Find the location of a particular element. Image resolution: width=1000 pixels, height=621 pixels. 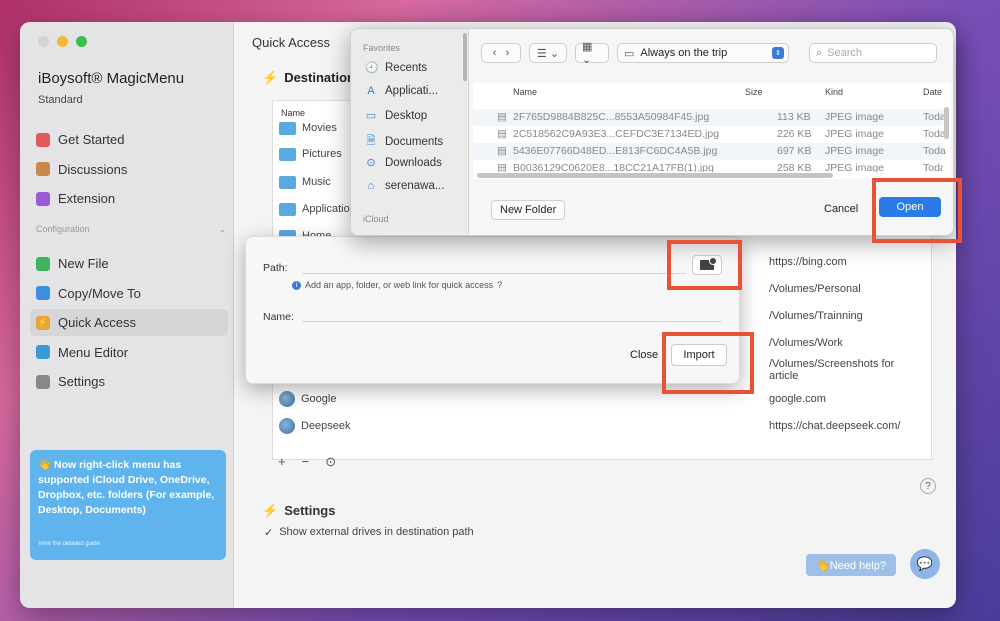

kind-column-header: Kind is located at coordinates (834, 92).